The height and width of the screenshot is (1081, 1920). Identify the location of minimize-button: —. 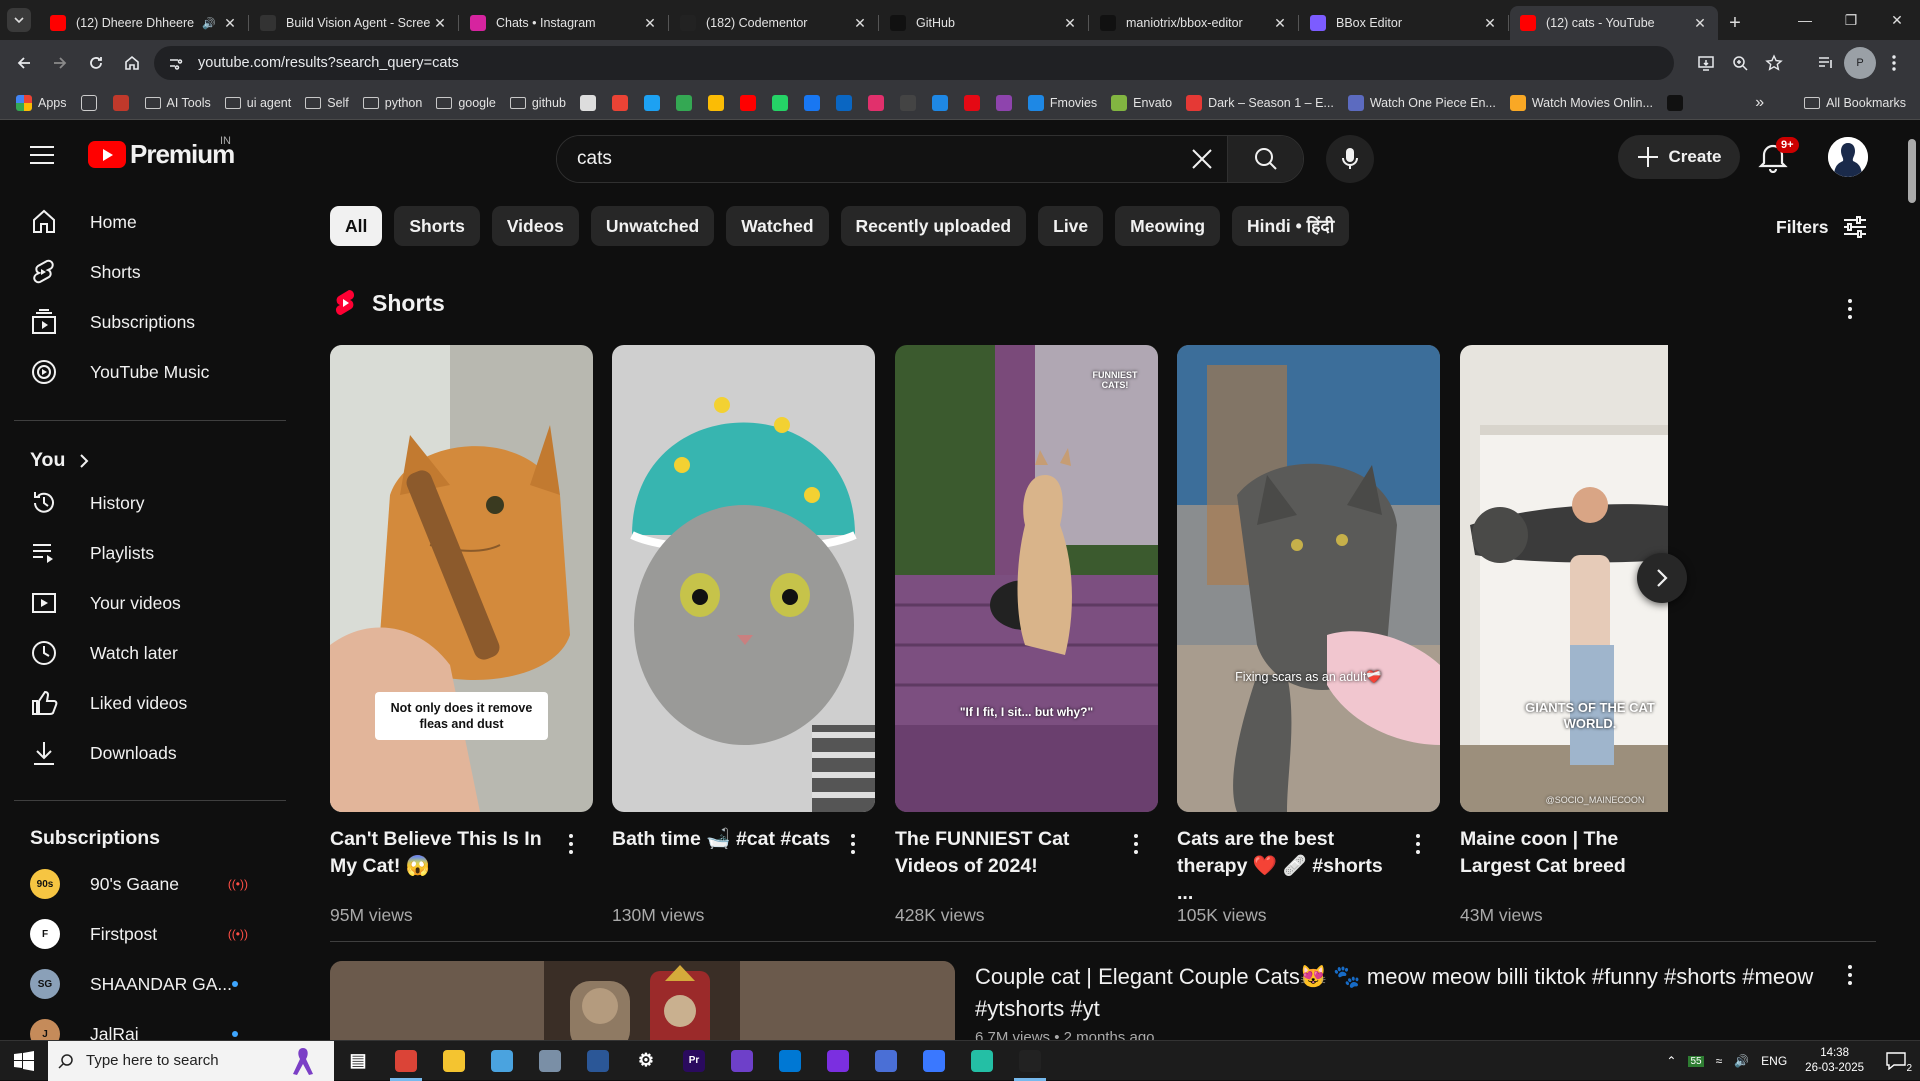
(1805, 20).